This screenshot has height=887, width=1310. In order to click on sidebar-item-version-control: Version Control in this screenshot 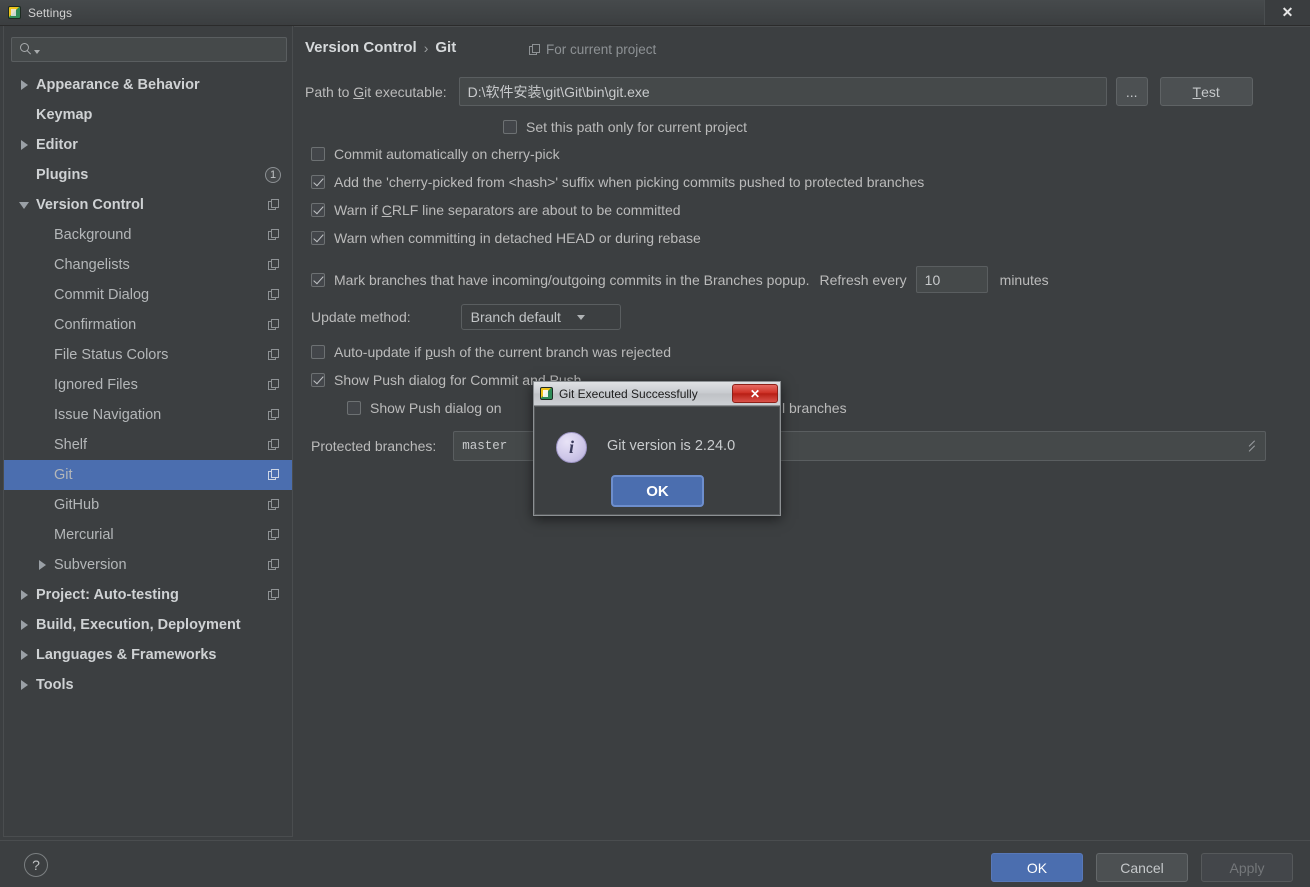, I will do `click(148, 205)`.